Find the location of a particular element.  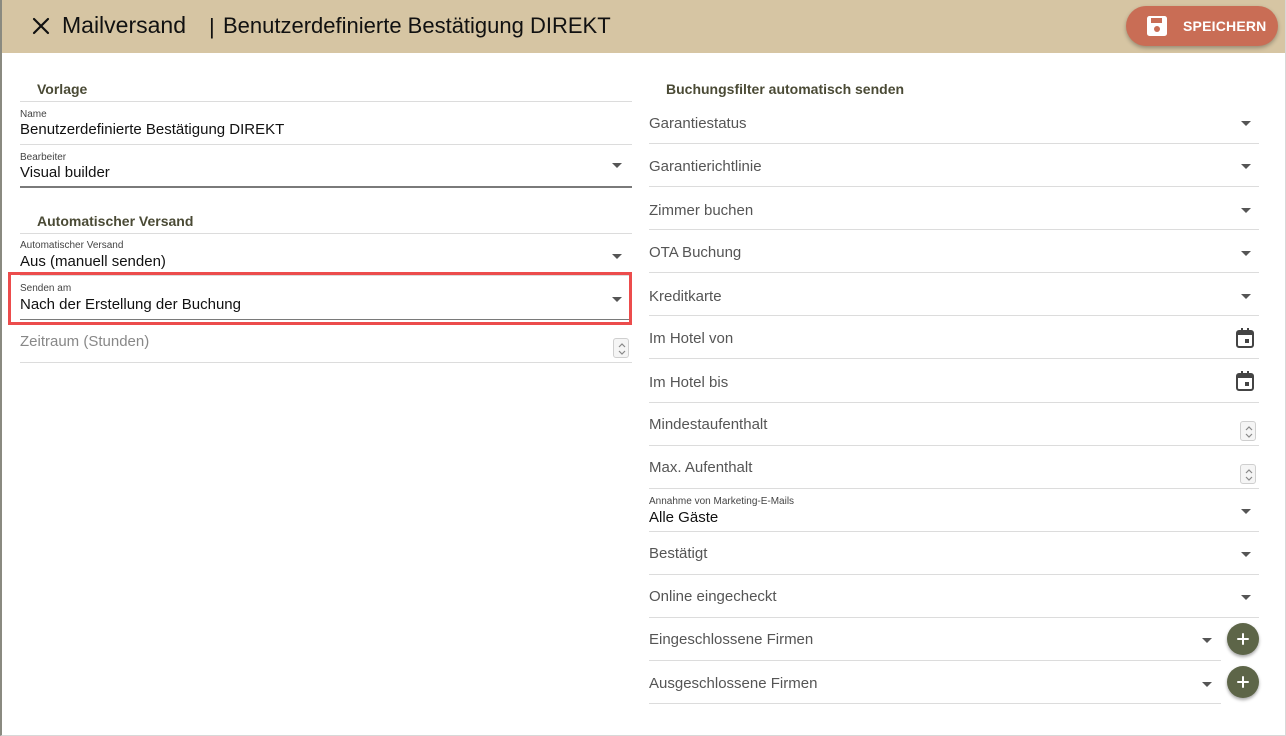

mindestaufenthalt-label: Mindestaufenthalt is located at coordinates (708, 424).